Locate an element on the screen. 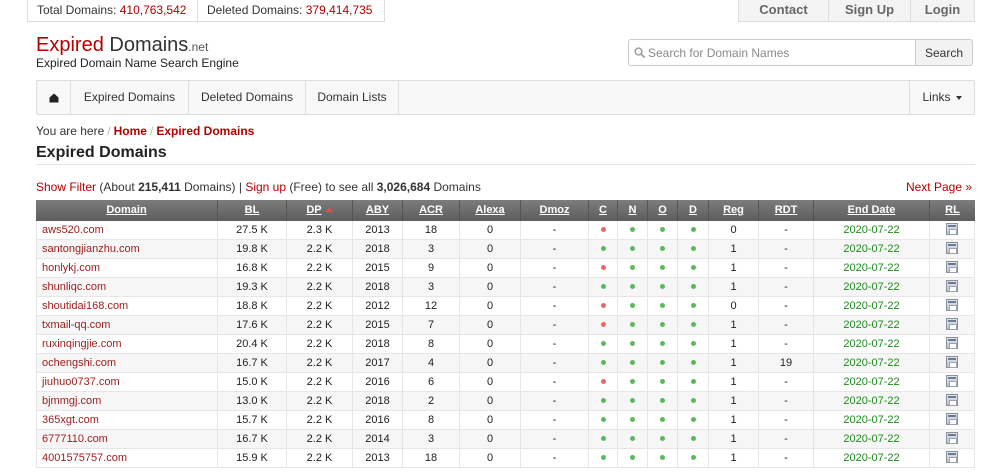 Image resolution: width=1000 pixels, height=473 pixels. column-header-reg: Reg is located at coordinates (734, 210).